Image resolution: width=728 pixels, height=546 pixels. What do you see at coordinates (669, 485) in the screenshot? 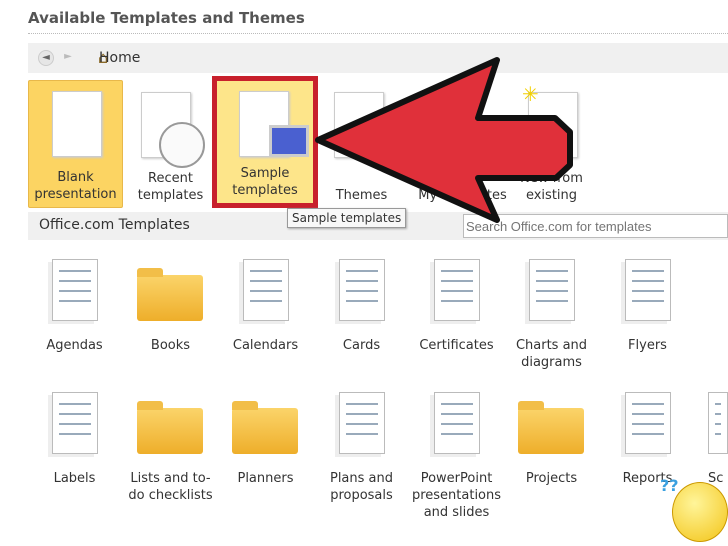
I see `question-marks-icon: ??` at bounding box center [669, 485].